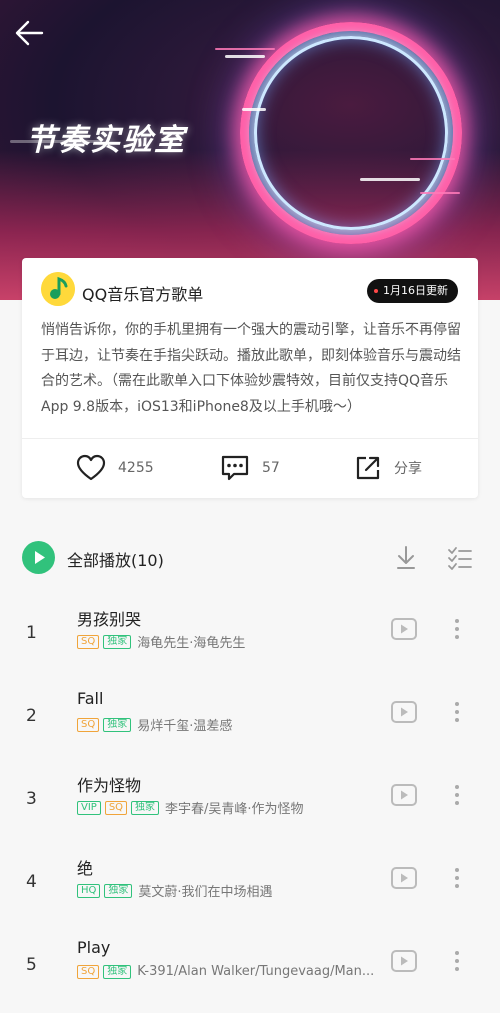  I want to click on download-button, so click(406, 558).